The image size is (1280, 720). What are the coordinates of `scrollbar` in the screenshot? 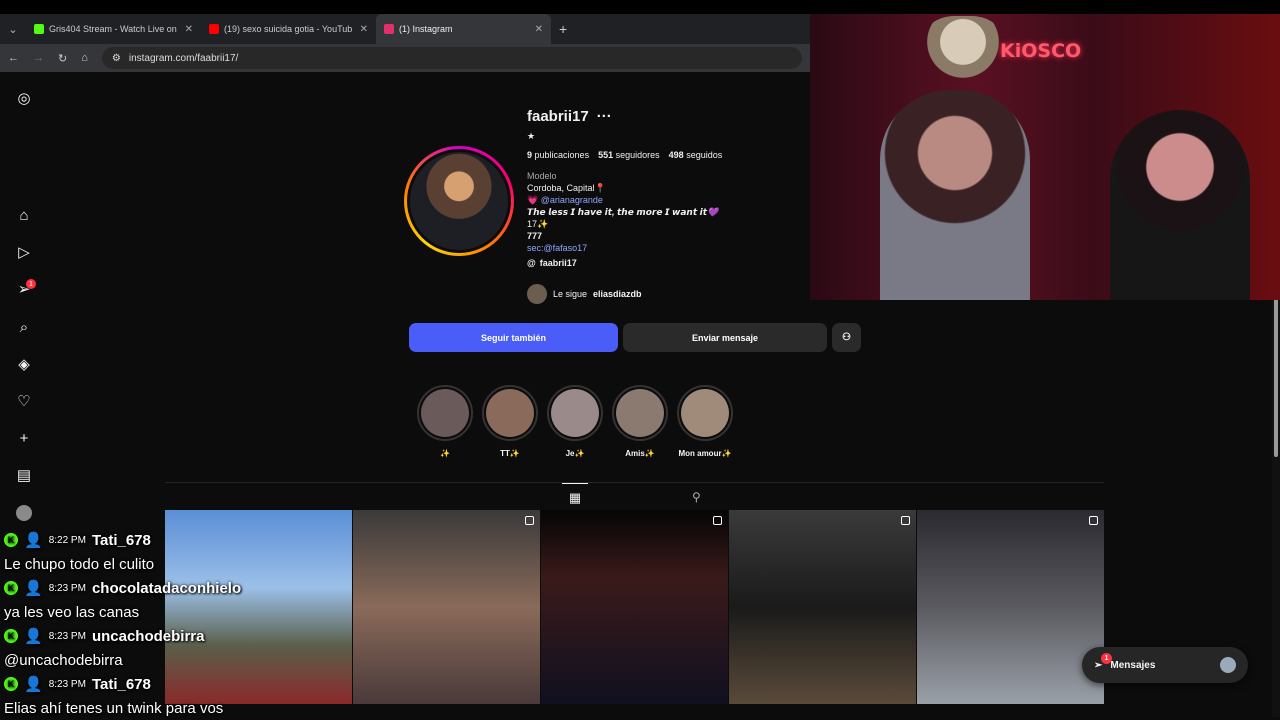 It's located at (1276, 507).